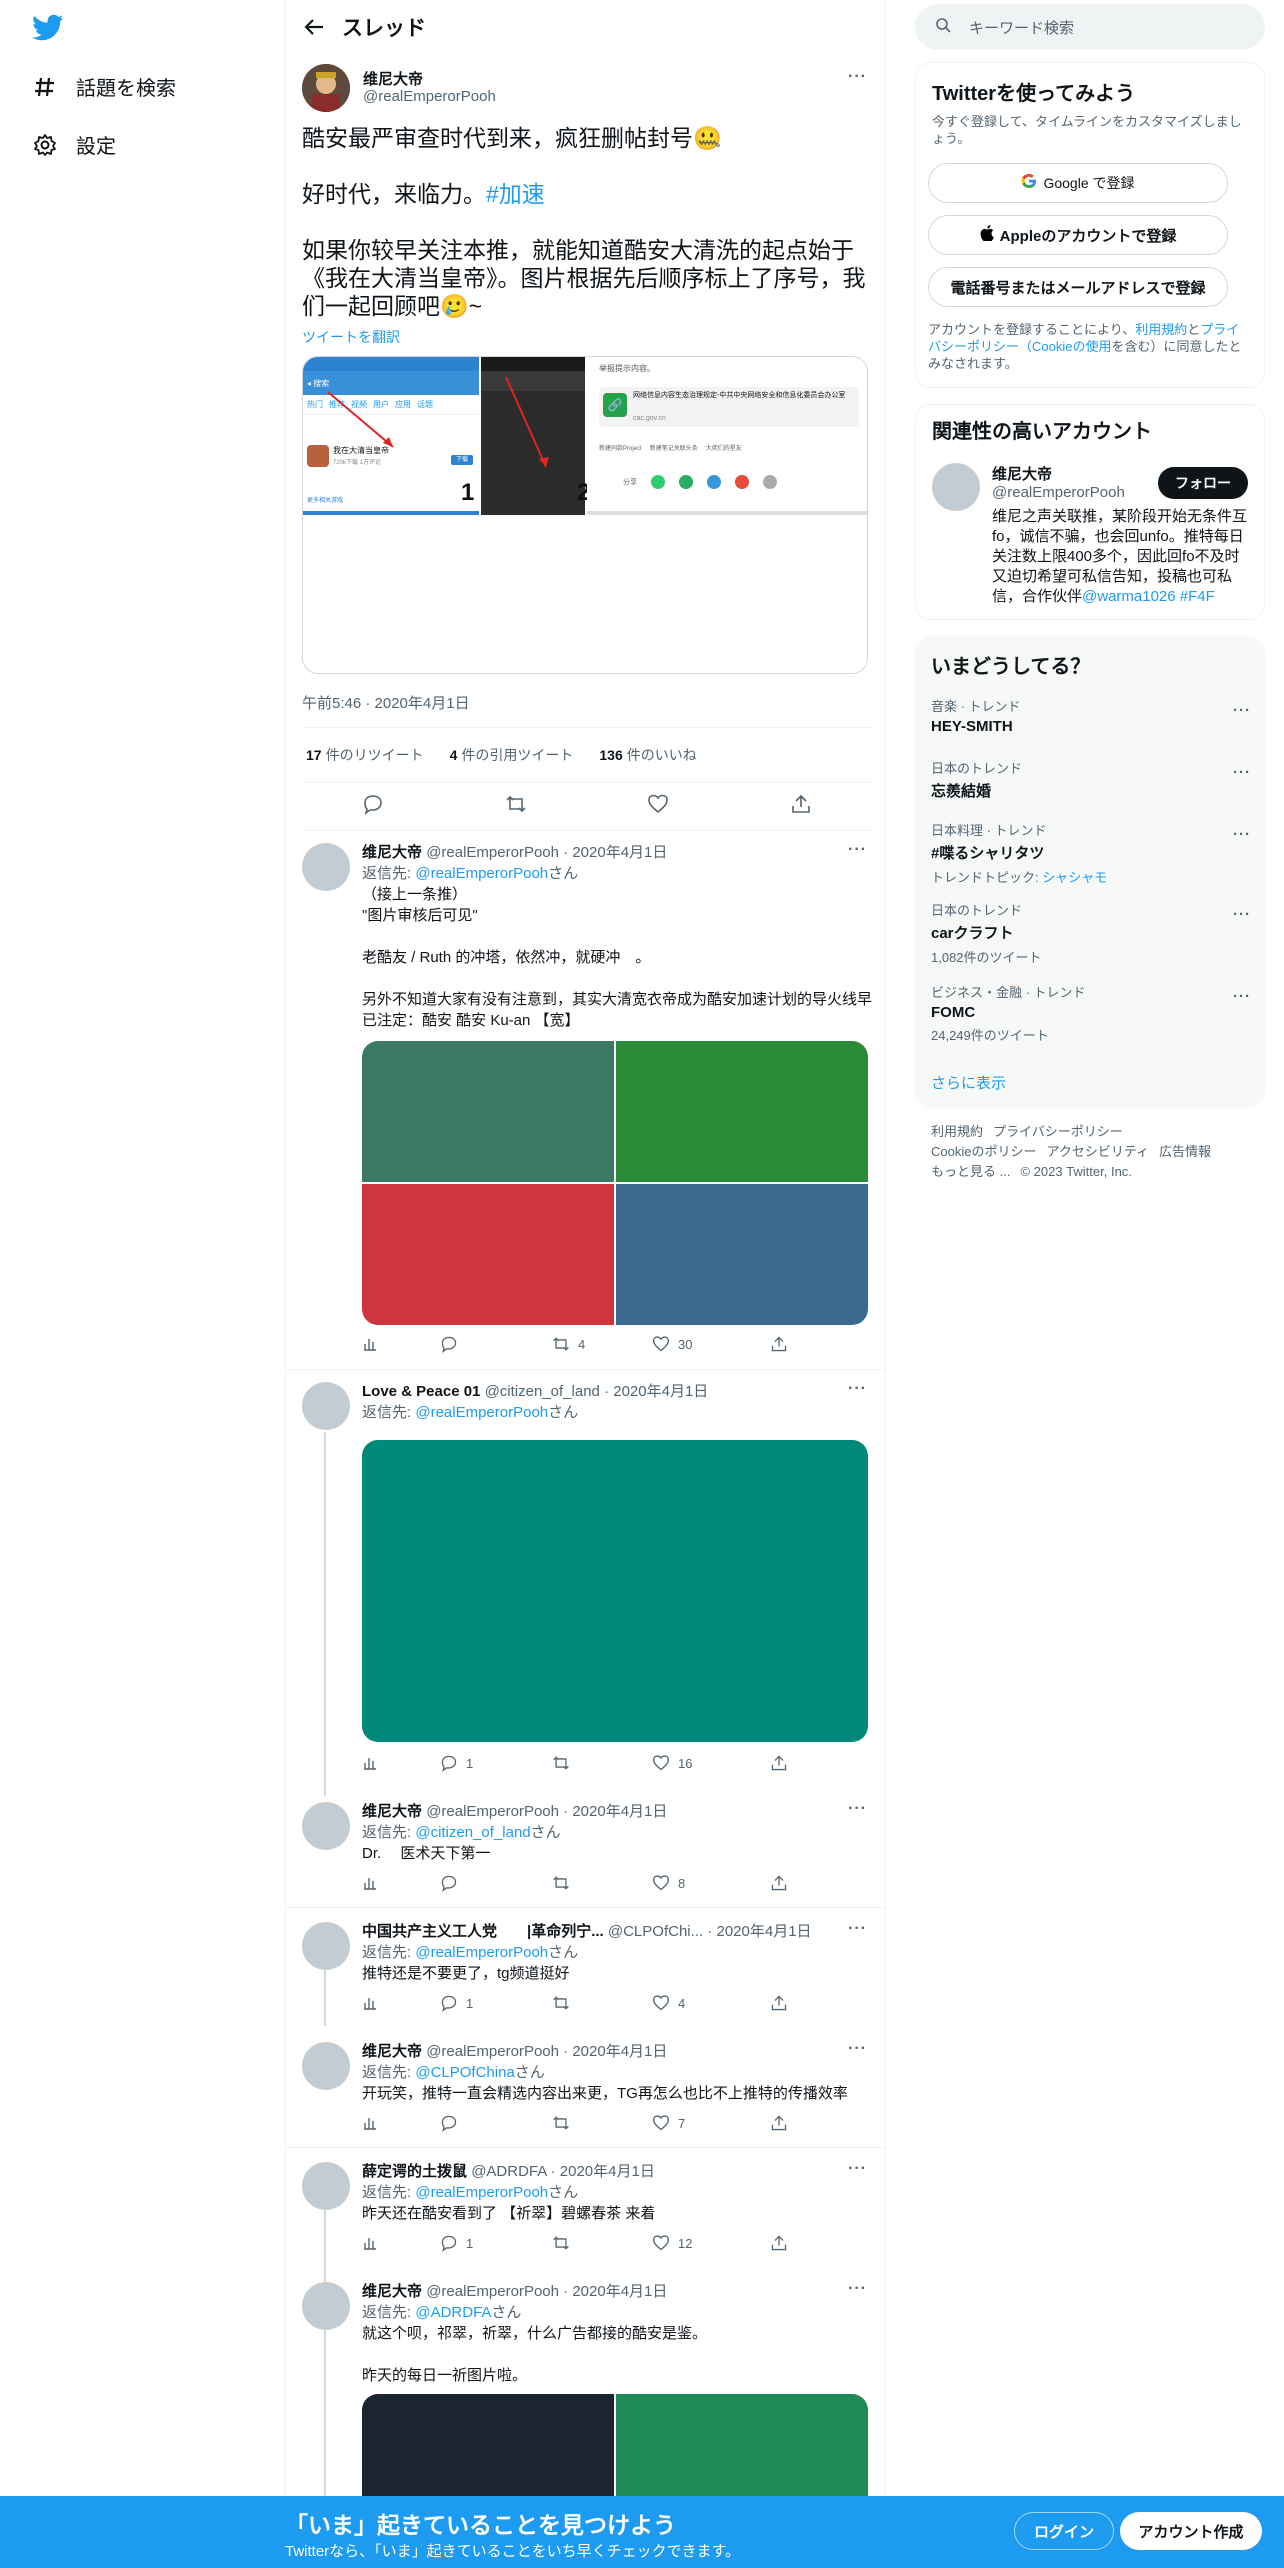 This screenshot has width=1284, height=2568. Describe the element at coordinates (104, 86) in the screenshot. I see `nav-explore: 話題を検索` at that location.